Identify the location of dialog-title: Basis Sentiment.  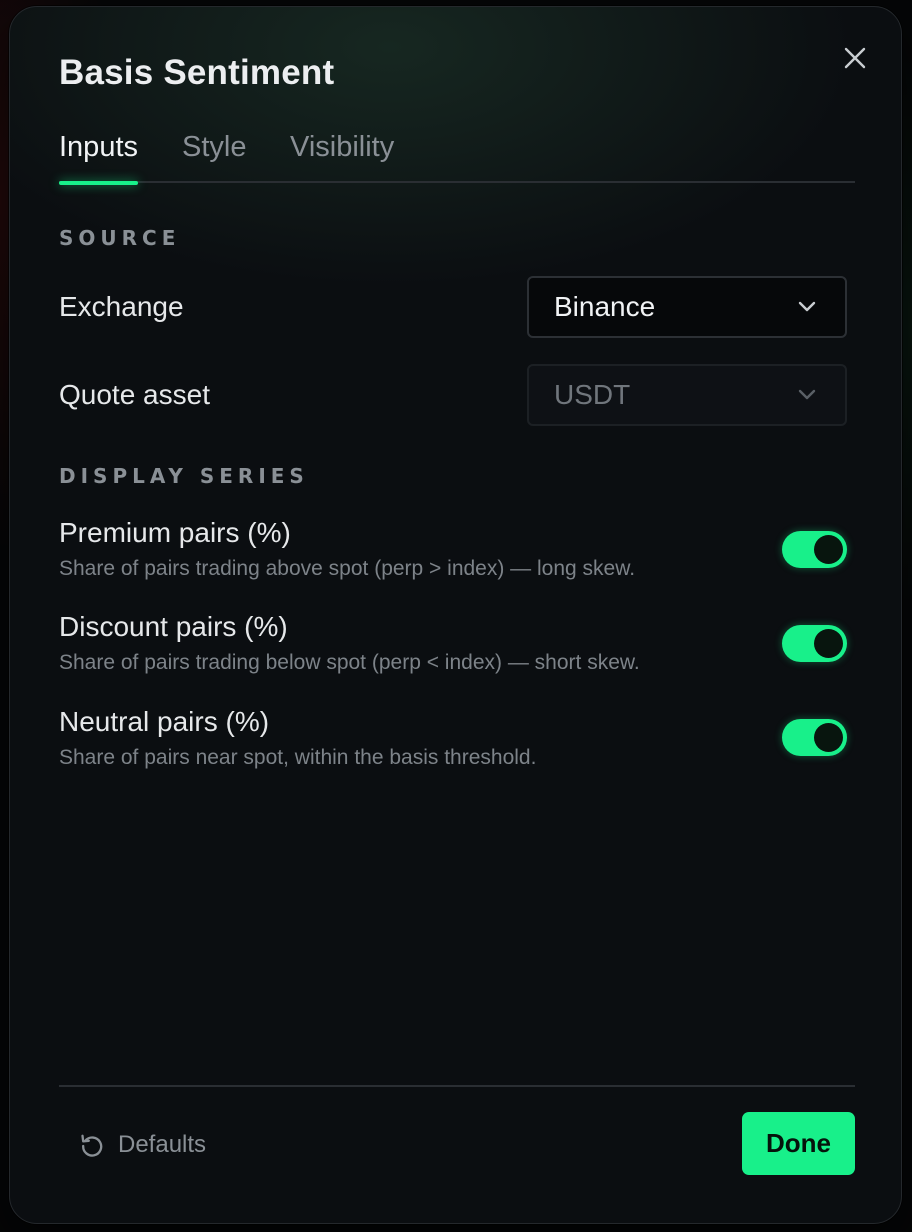
(197, 72).